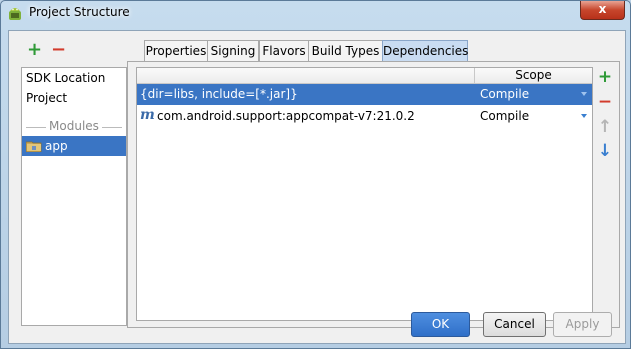 The image size is (631, 349). What do you see at coordinates (605, 102) in the screenshot?
I see `remove-dependency-button: −` at bounding box center [605, 102].